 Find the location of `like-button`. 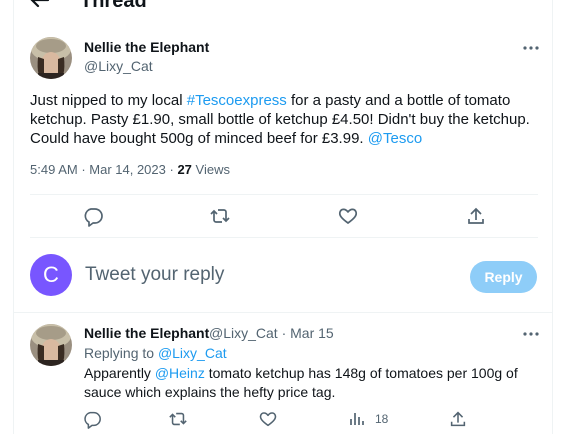

like-button is located at coordinates (348, 216).